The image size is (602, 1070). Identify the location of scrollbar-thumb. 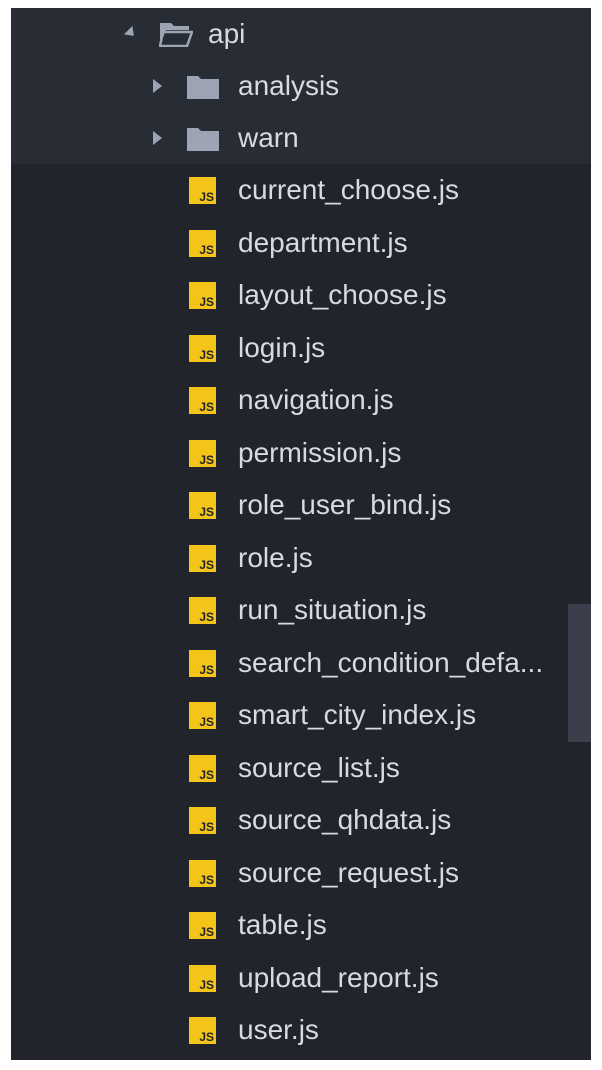
(579, 673).